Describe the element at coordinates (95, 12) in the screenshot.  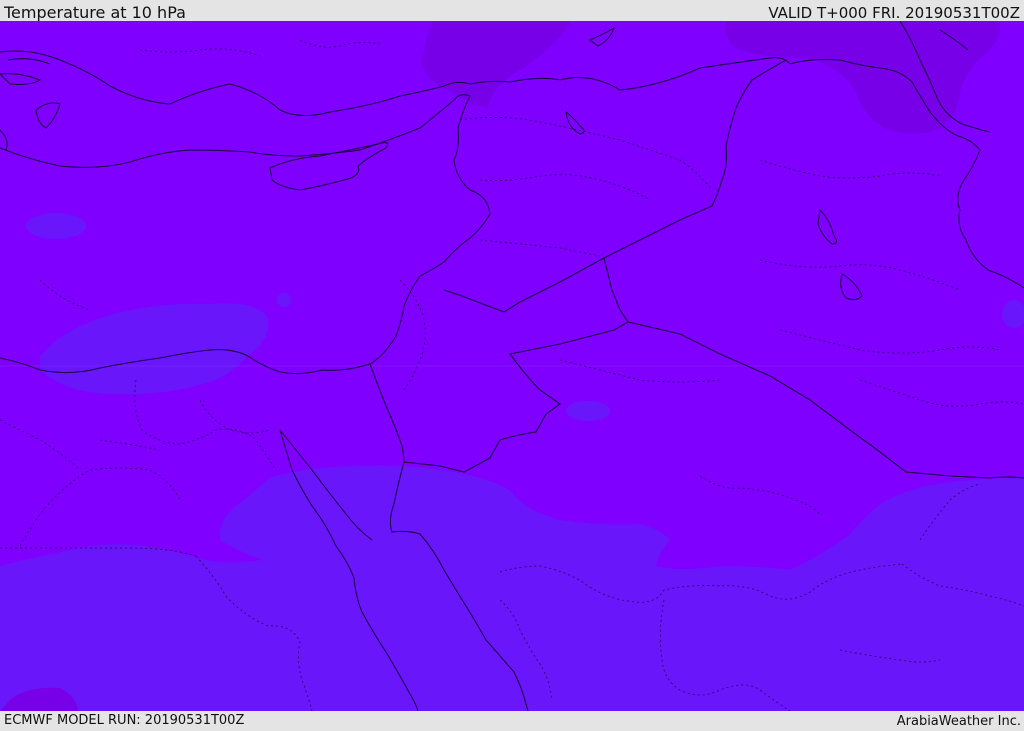
I see `map-title: Temperature at 10 hPa` at that location.